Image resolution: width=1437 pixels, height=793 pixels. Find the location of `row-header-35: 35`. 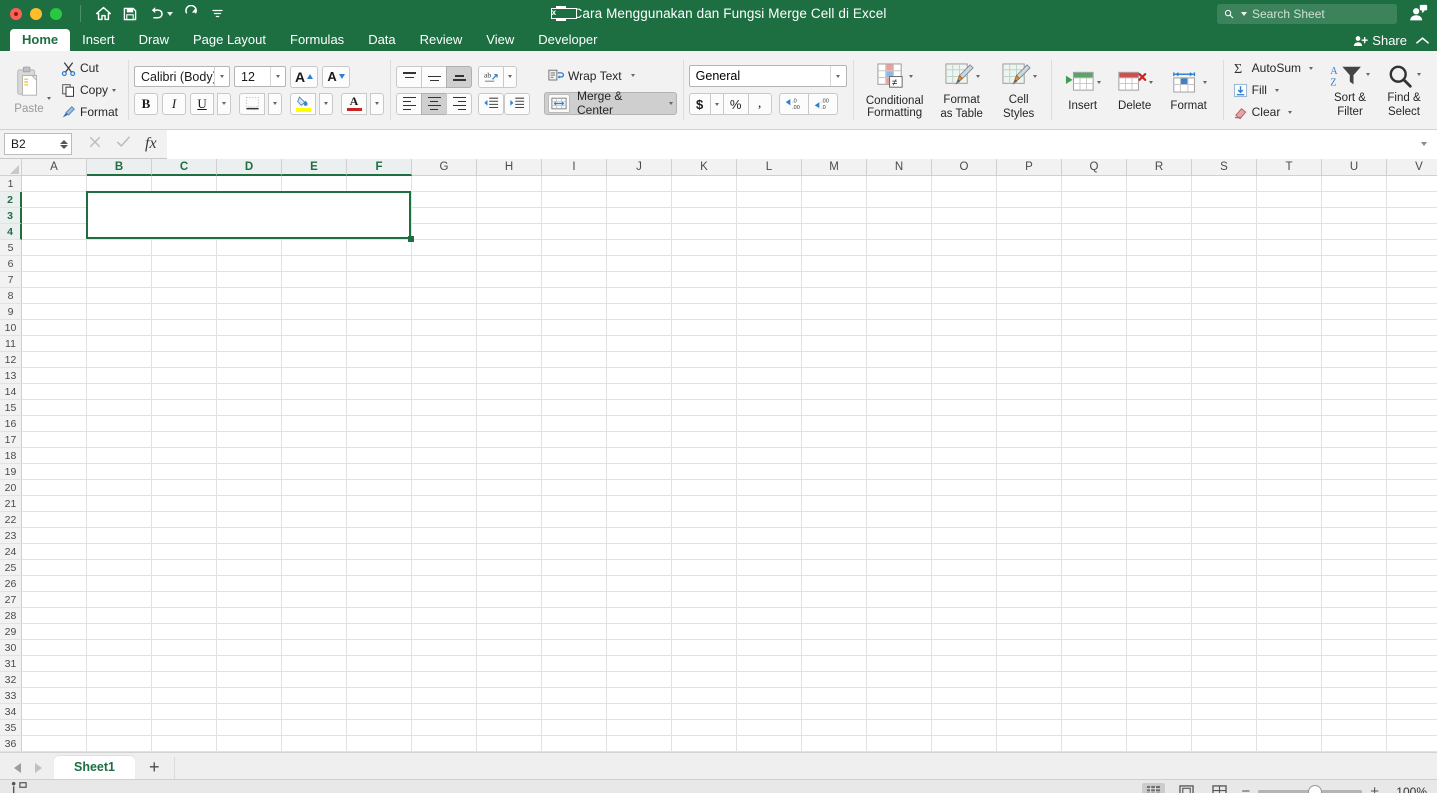

row-header-35: 35 is located at coordinates (11, 728).